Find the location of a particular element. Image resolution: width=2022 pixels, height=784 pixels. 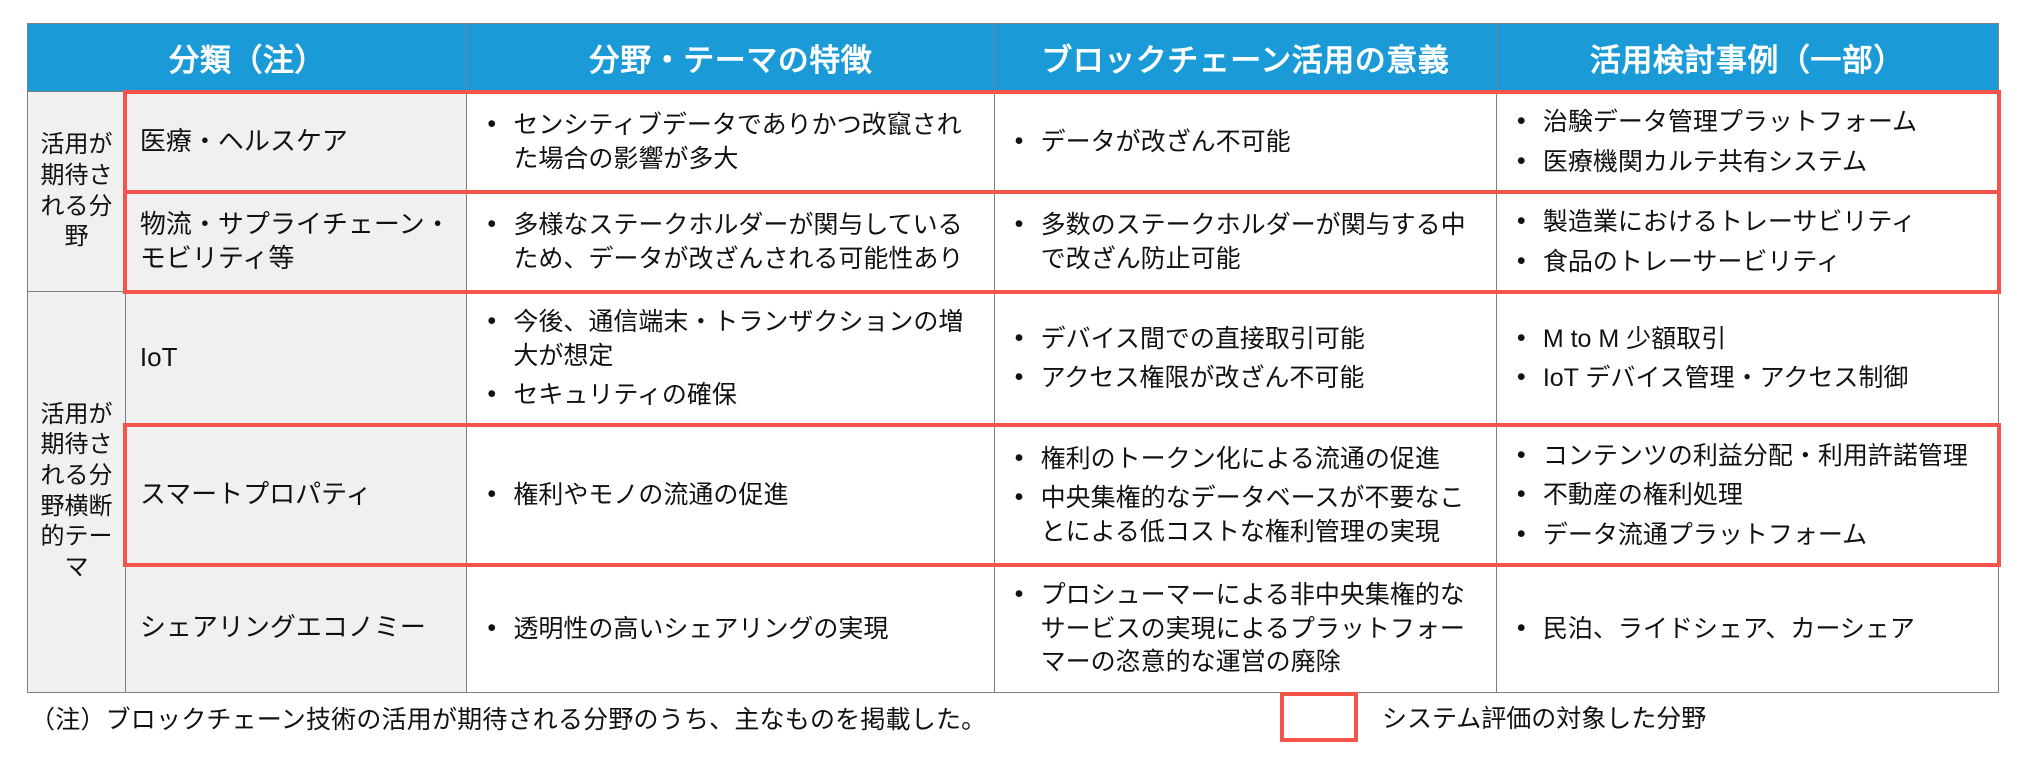

legend: システム評価の対象した分野 is located at coordinates (1493, 717).